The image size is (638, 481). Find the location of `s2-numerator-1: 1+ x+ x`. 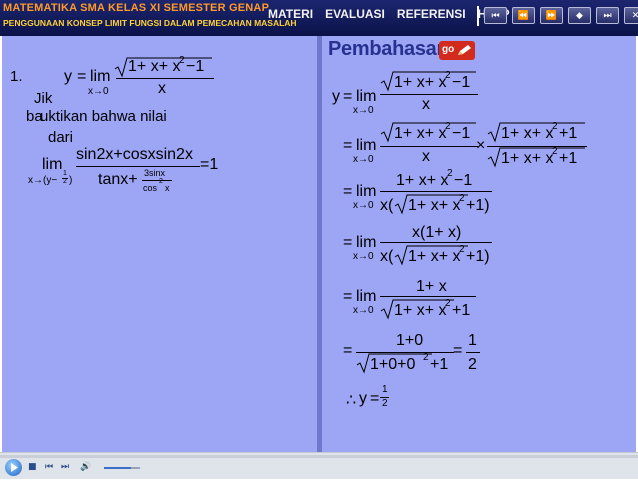

s2-numerator-1: 1+ x+ x is located at coordinates (420, 133).